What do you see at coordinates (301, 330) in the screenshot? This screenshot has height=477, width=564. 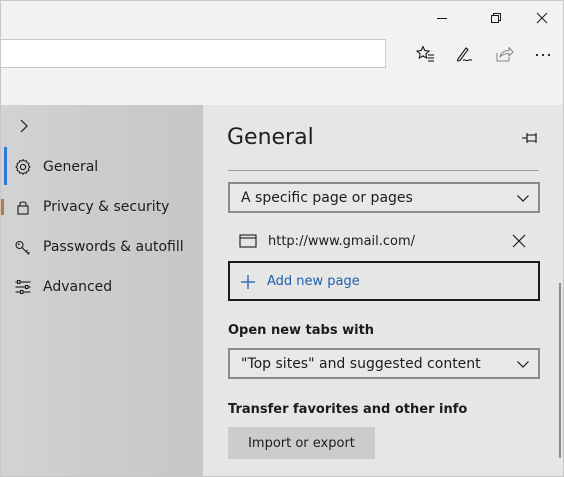 I see `new-tabs-label: Open new tabs with` at bounding box center [301, 330].